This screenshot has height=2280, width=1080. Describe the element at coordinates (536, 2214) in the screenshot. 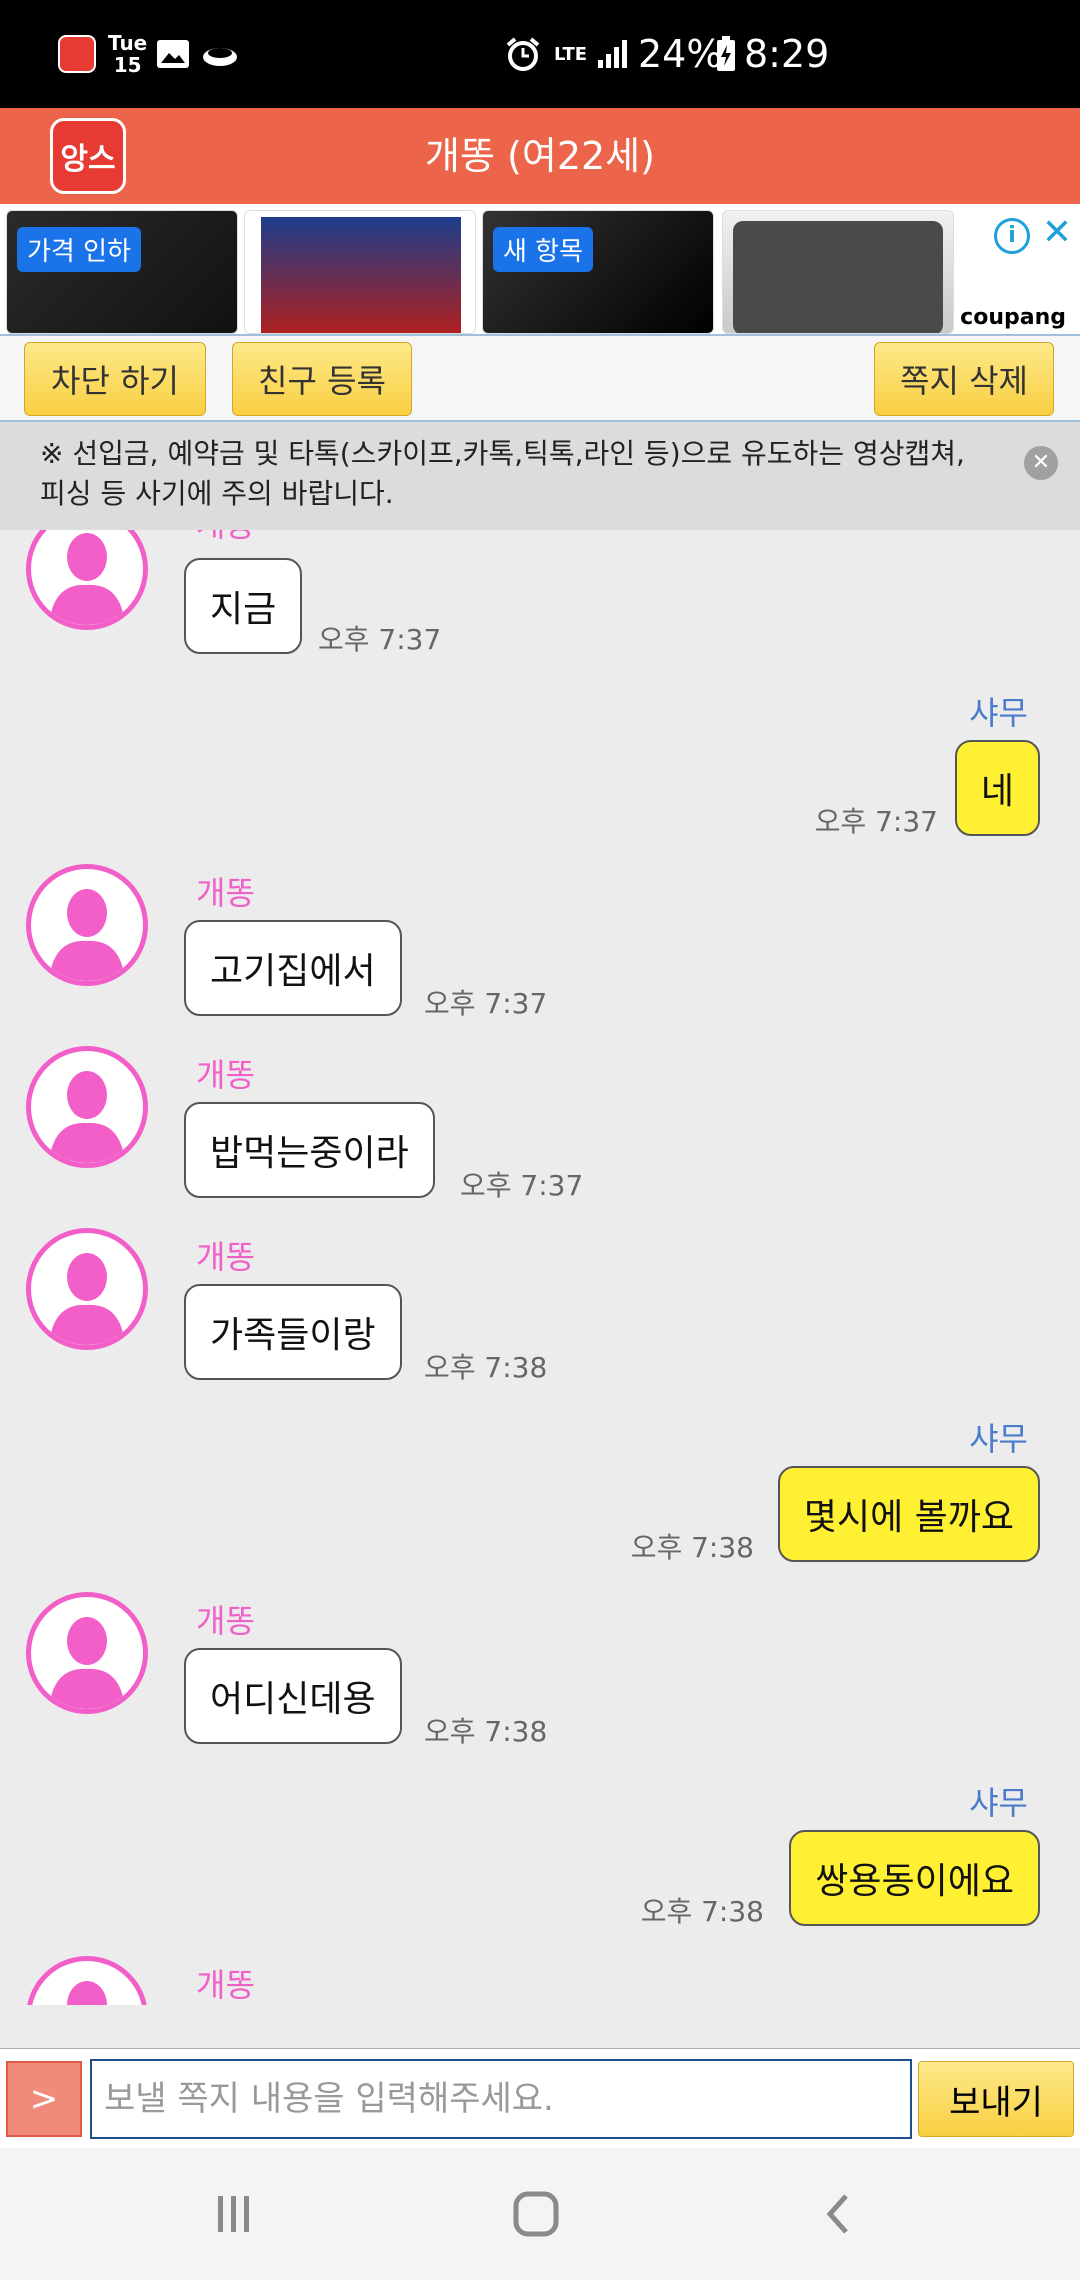

I see `home-icon` at that location.